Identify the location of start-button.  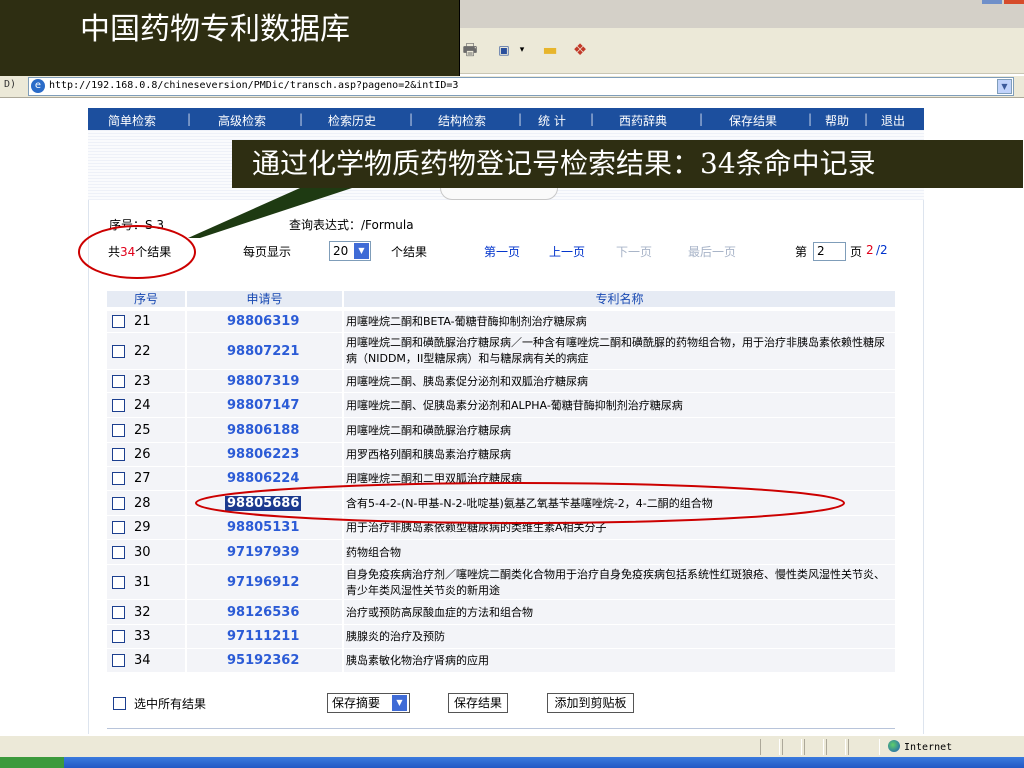
(32, 762).